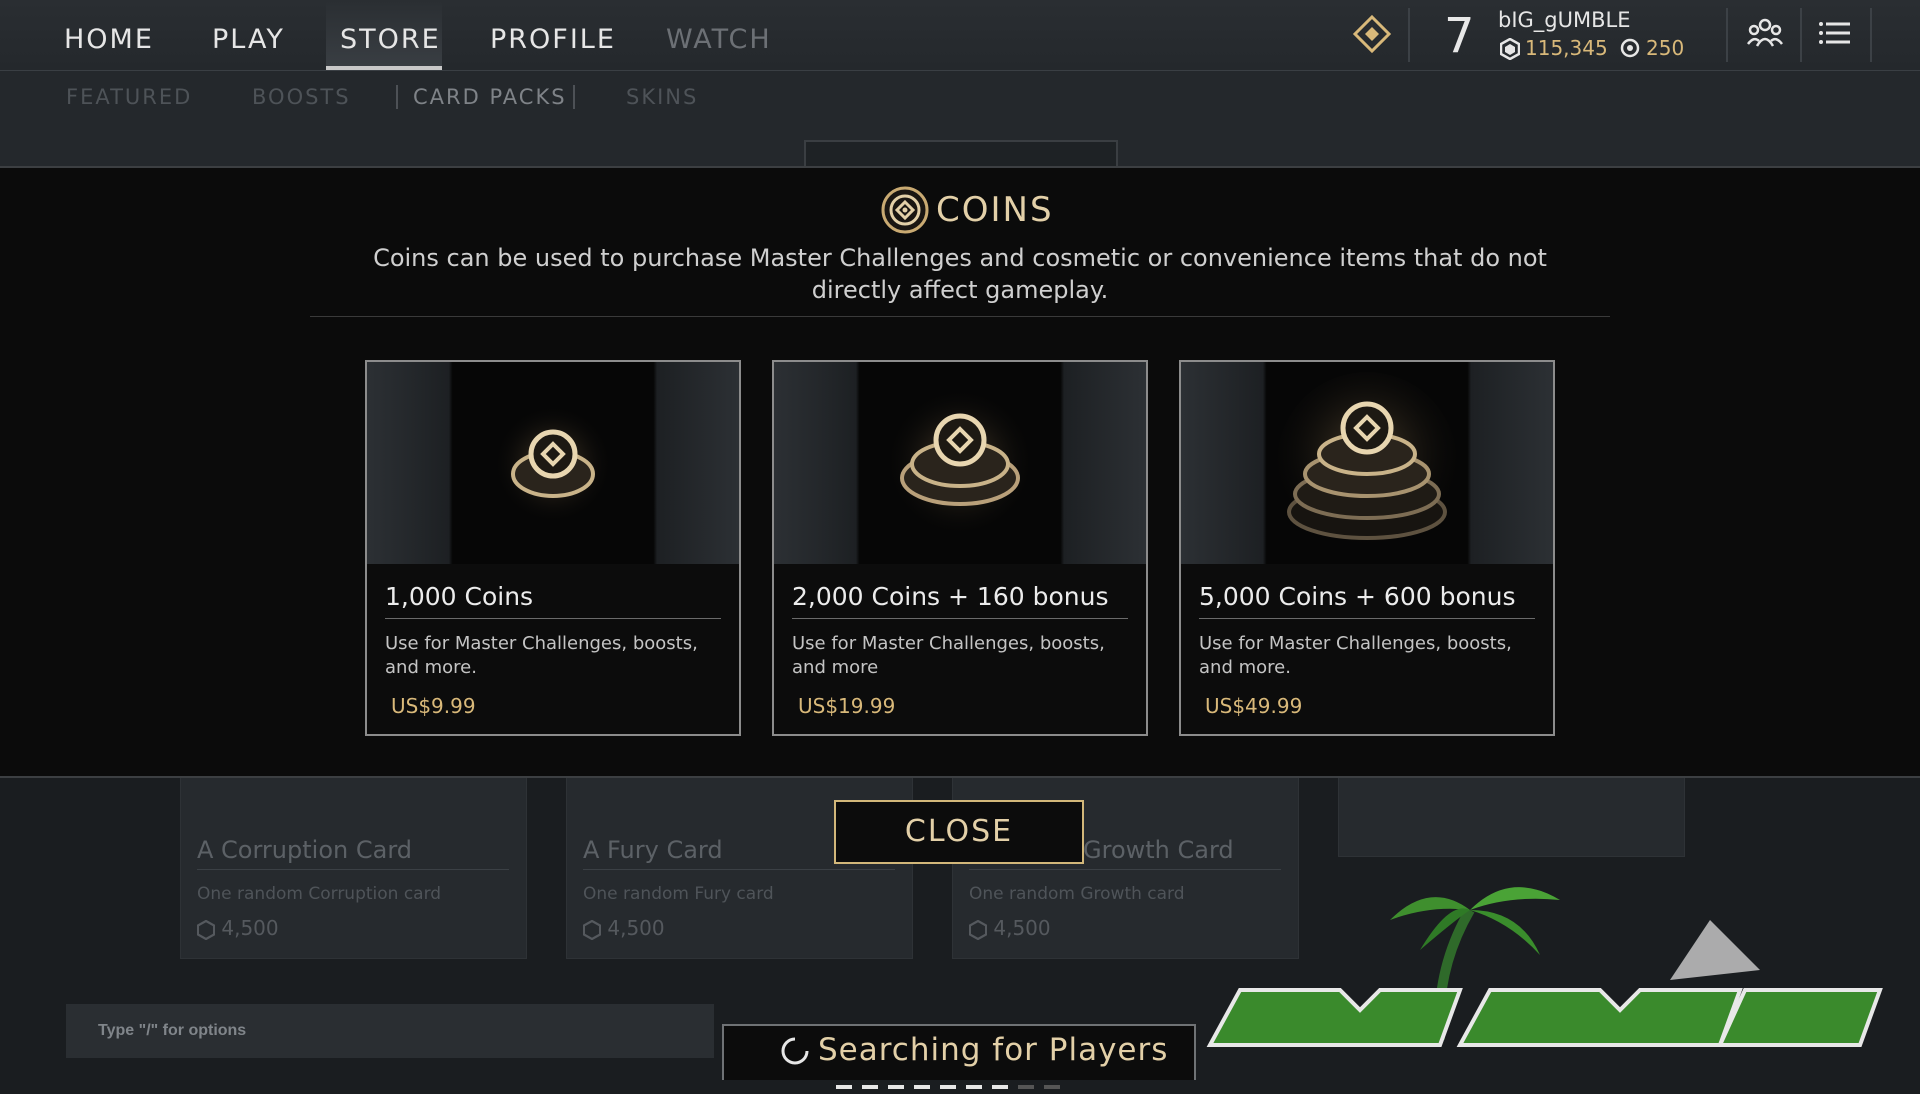  What do you see at coordinates (390, 39) in the screenshot?
I see `nav-store: STORE` at bounding box center [390, 39].